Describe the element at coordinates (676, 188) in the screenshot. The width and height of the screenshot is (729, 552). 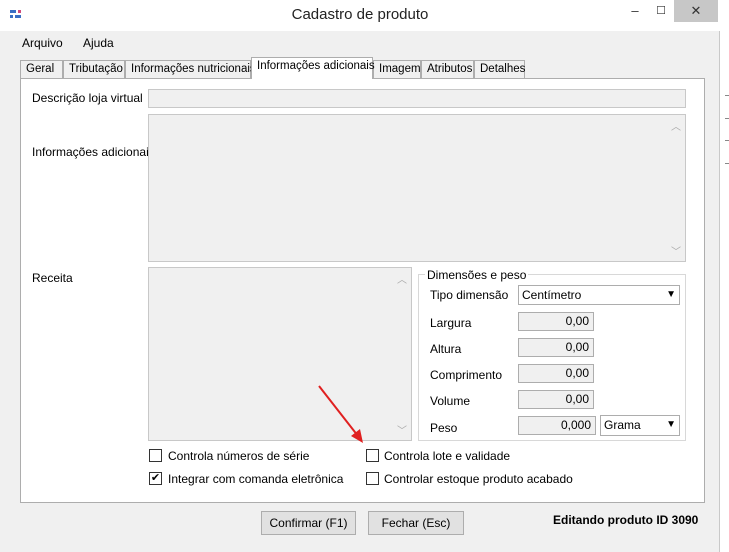
I see `informacoes-scrollbar: ︿ ﹀` at that location.